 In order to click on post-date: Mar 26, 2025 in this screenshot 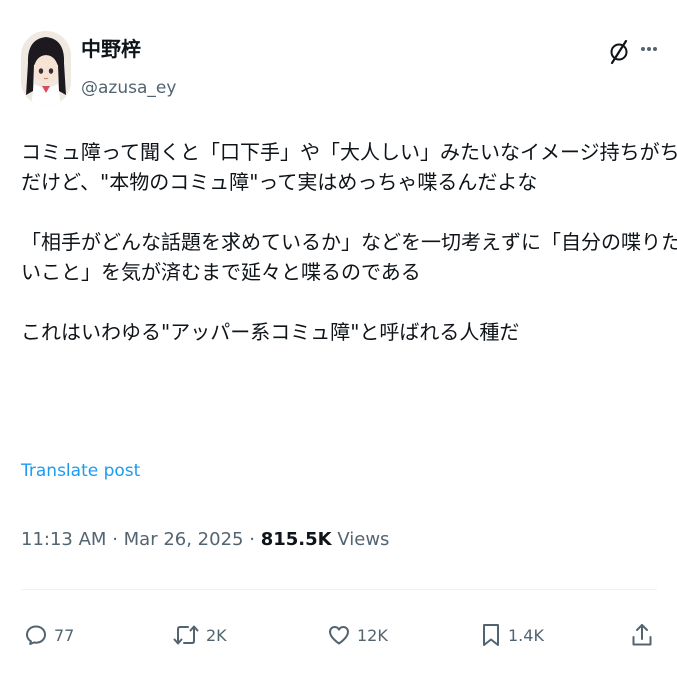, I will do `click(184, 539)`.